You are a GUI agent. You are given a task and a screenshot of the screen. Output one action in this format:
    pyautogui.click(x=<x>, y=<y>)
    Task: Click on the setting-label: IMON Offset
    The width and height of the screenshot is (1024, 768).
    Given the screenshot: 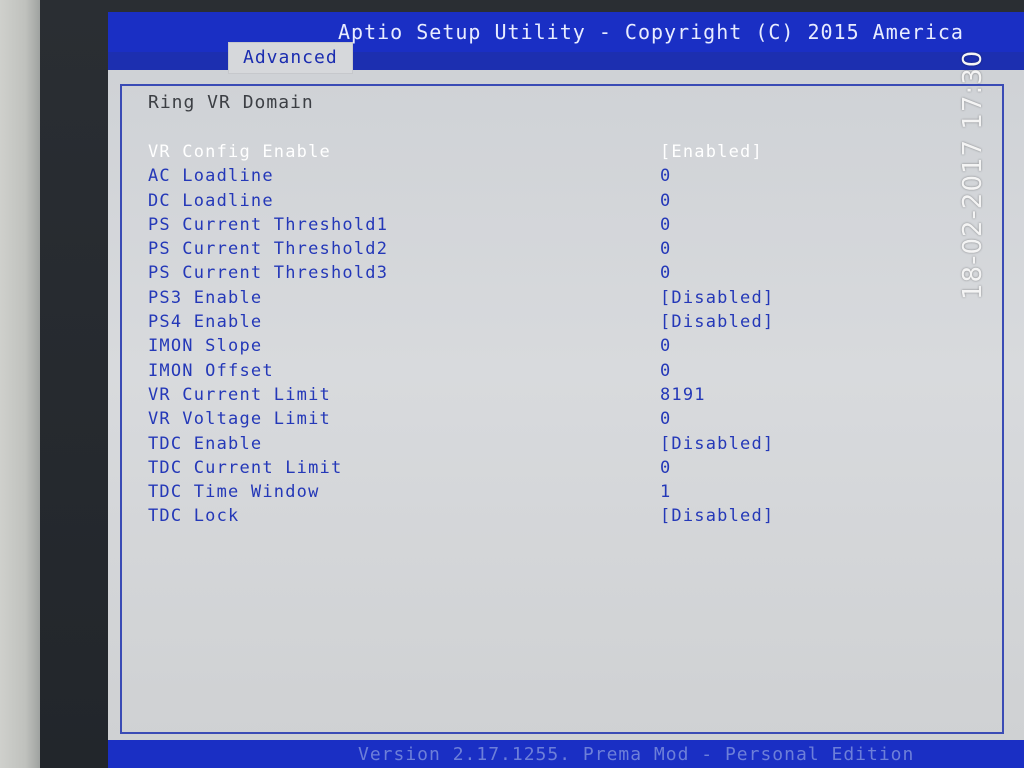 What is the action you would take?
    pyautogui.click(x=211, y=370)
    